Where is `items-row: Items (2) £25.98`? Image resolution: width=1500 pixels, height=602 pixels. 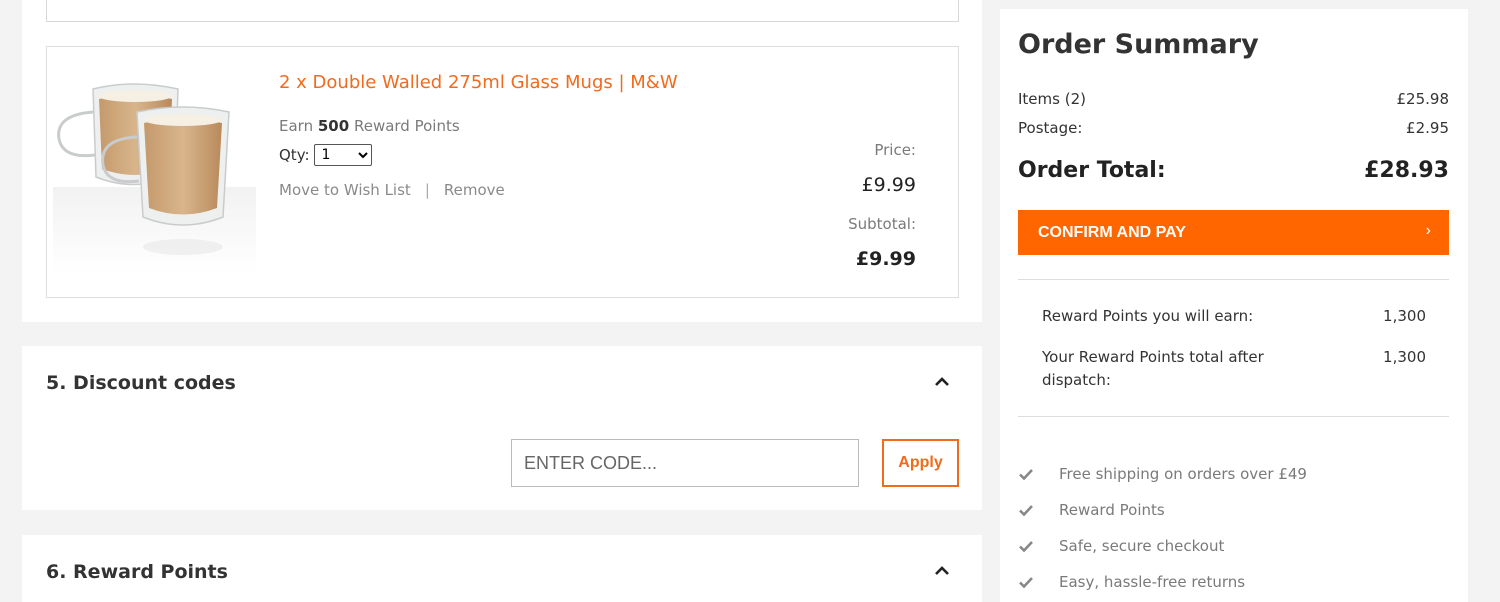 items-row: Items (2) £25.98 is located at coordinates (1233, 99).